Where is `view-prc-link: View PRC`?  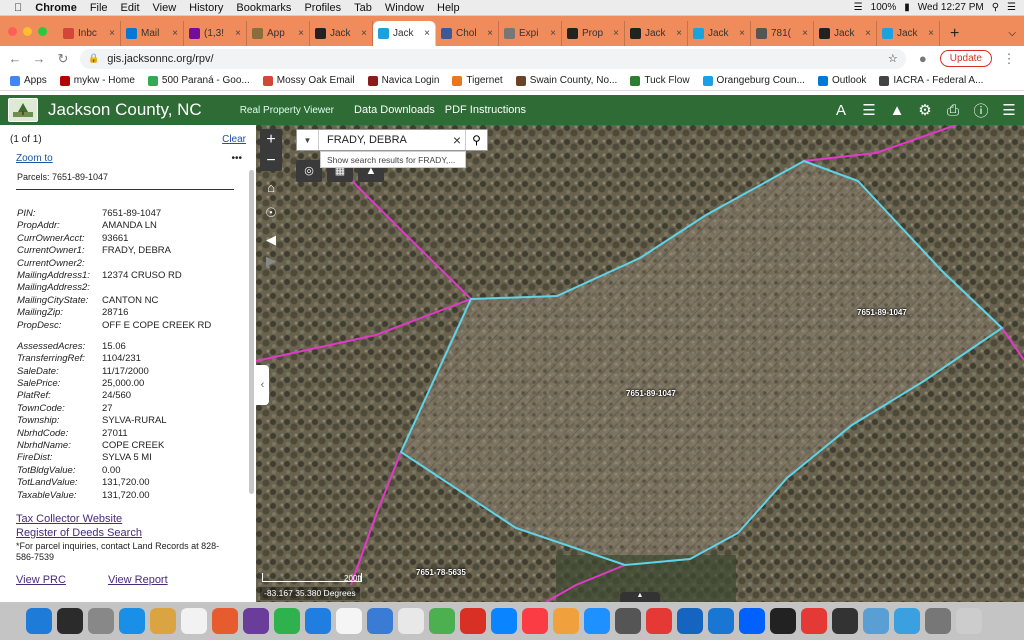 view-prc-link: View PRC is located at coordinates (41, 580).